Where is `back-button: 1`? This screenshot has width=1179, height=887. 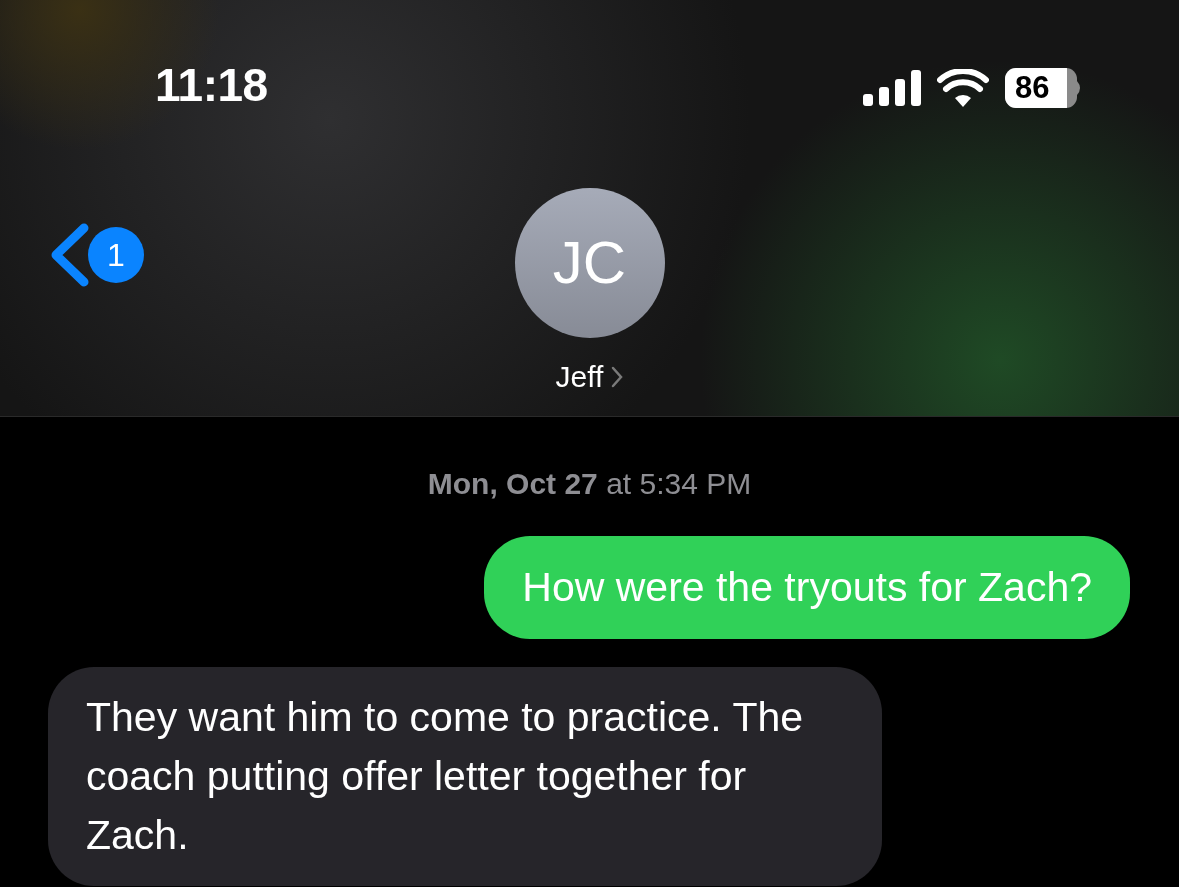 back-button: 1 is located at coordinates (96, 255).